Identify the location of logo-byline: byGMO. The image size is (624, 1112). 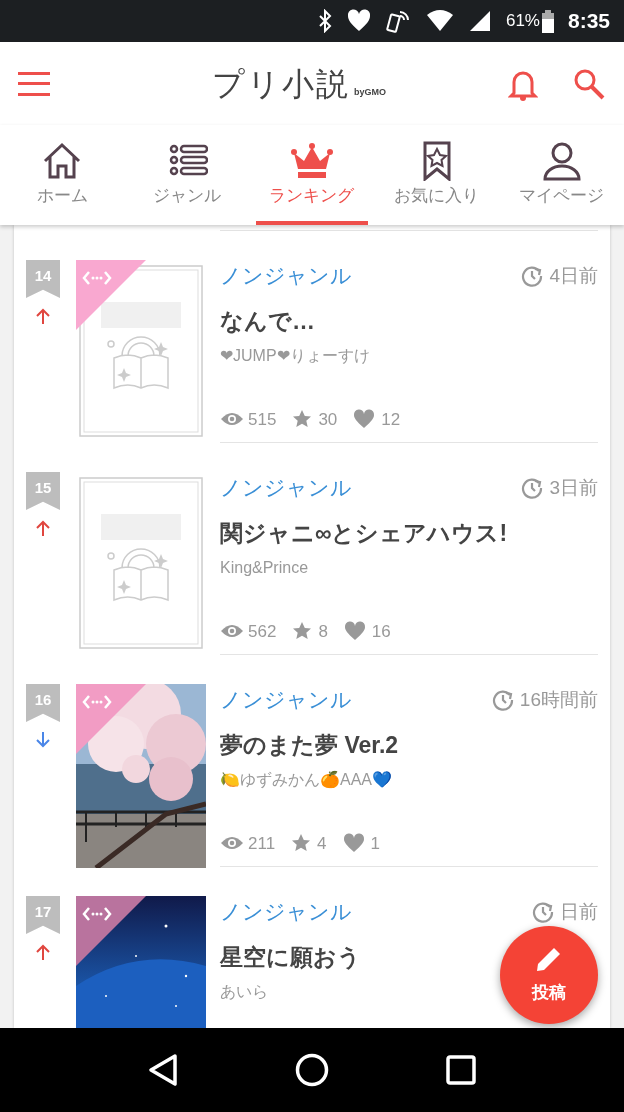
(370, 92).